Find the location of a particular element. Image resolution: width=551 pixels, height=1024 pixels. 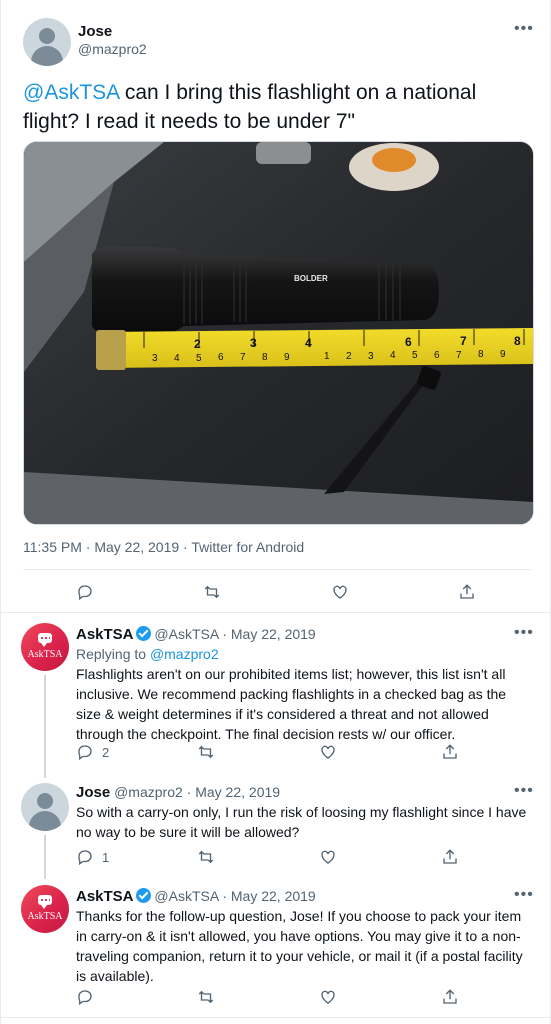

reply-button: 1 is located at coordinates (92, 857).